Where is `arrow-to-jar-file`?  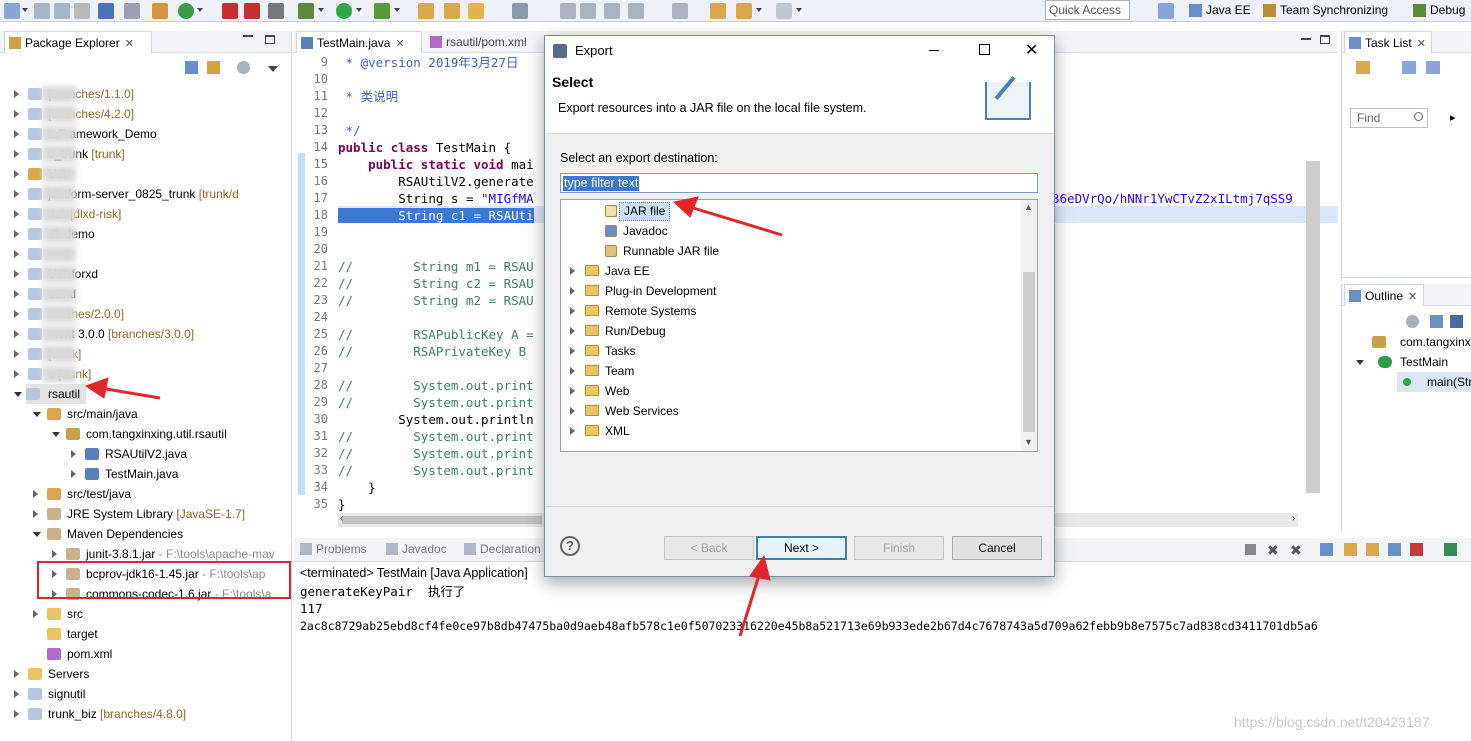
arrow-to-jar-file is located at coordinates (736, 221).